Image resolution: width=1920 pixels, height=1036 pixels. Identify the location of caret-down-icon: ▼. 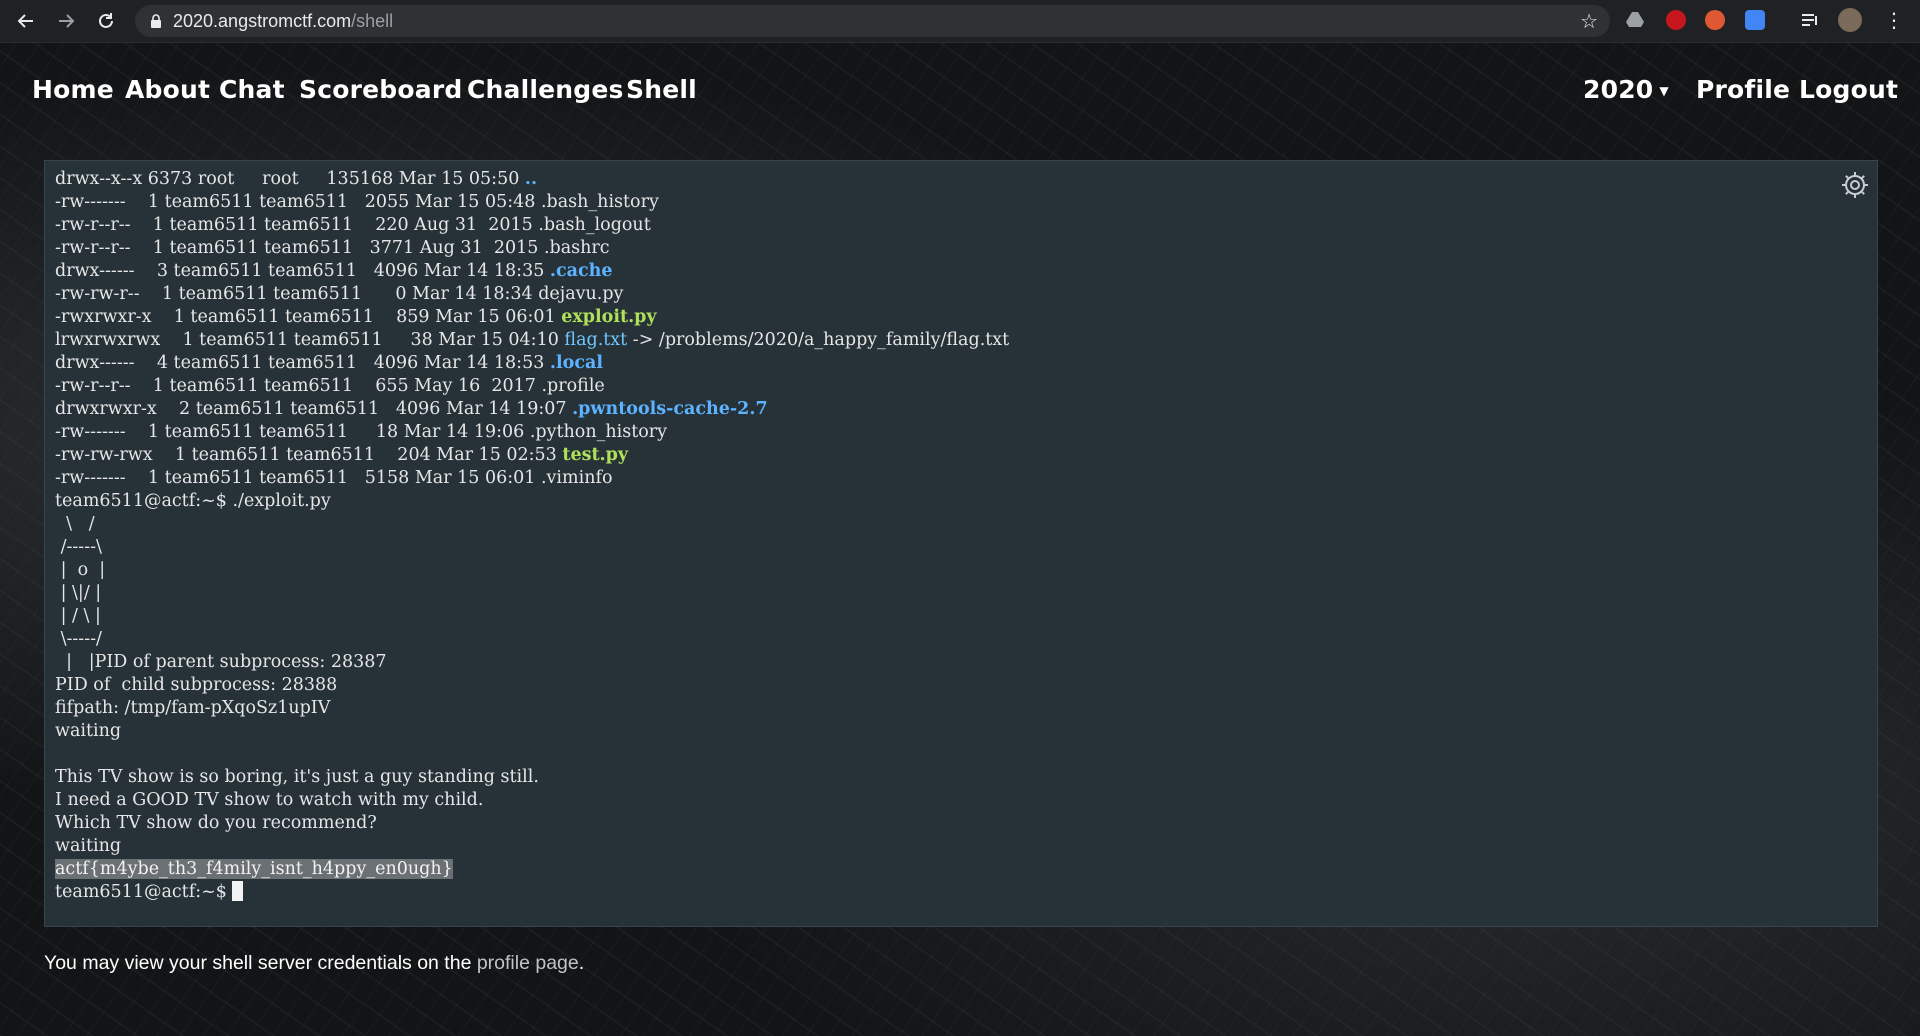
(1664, 91).